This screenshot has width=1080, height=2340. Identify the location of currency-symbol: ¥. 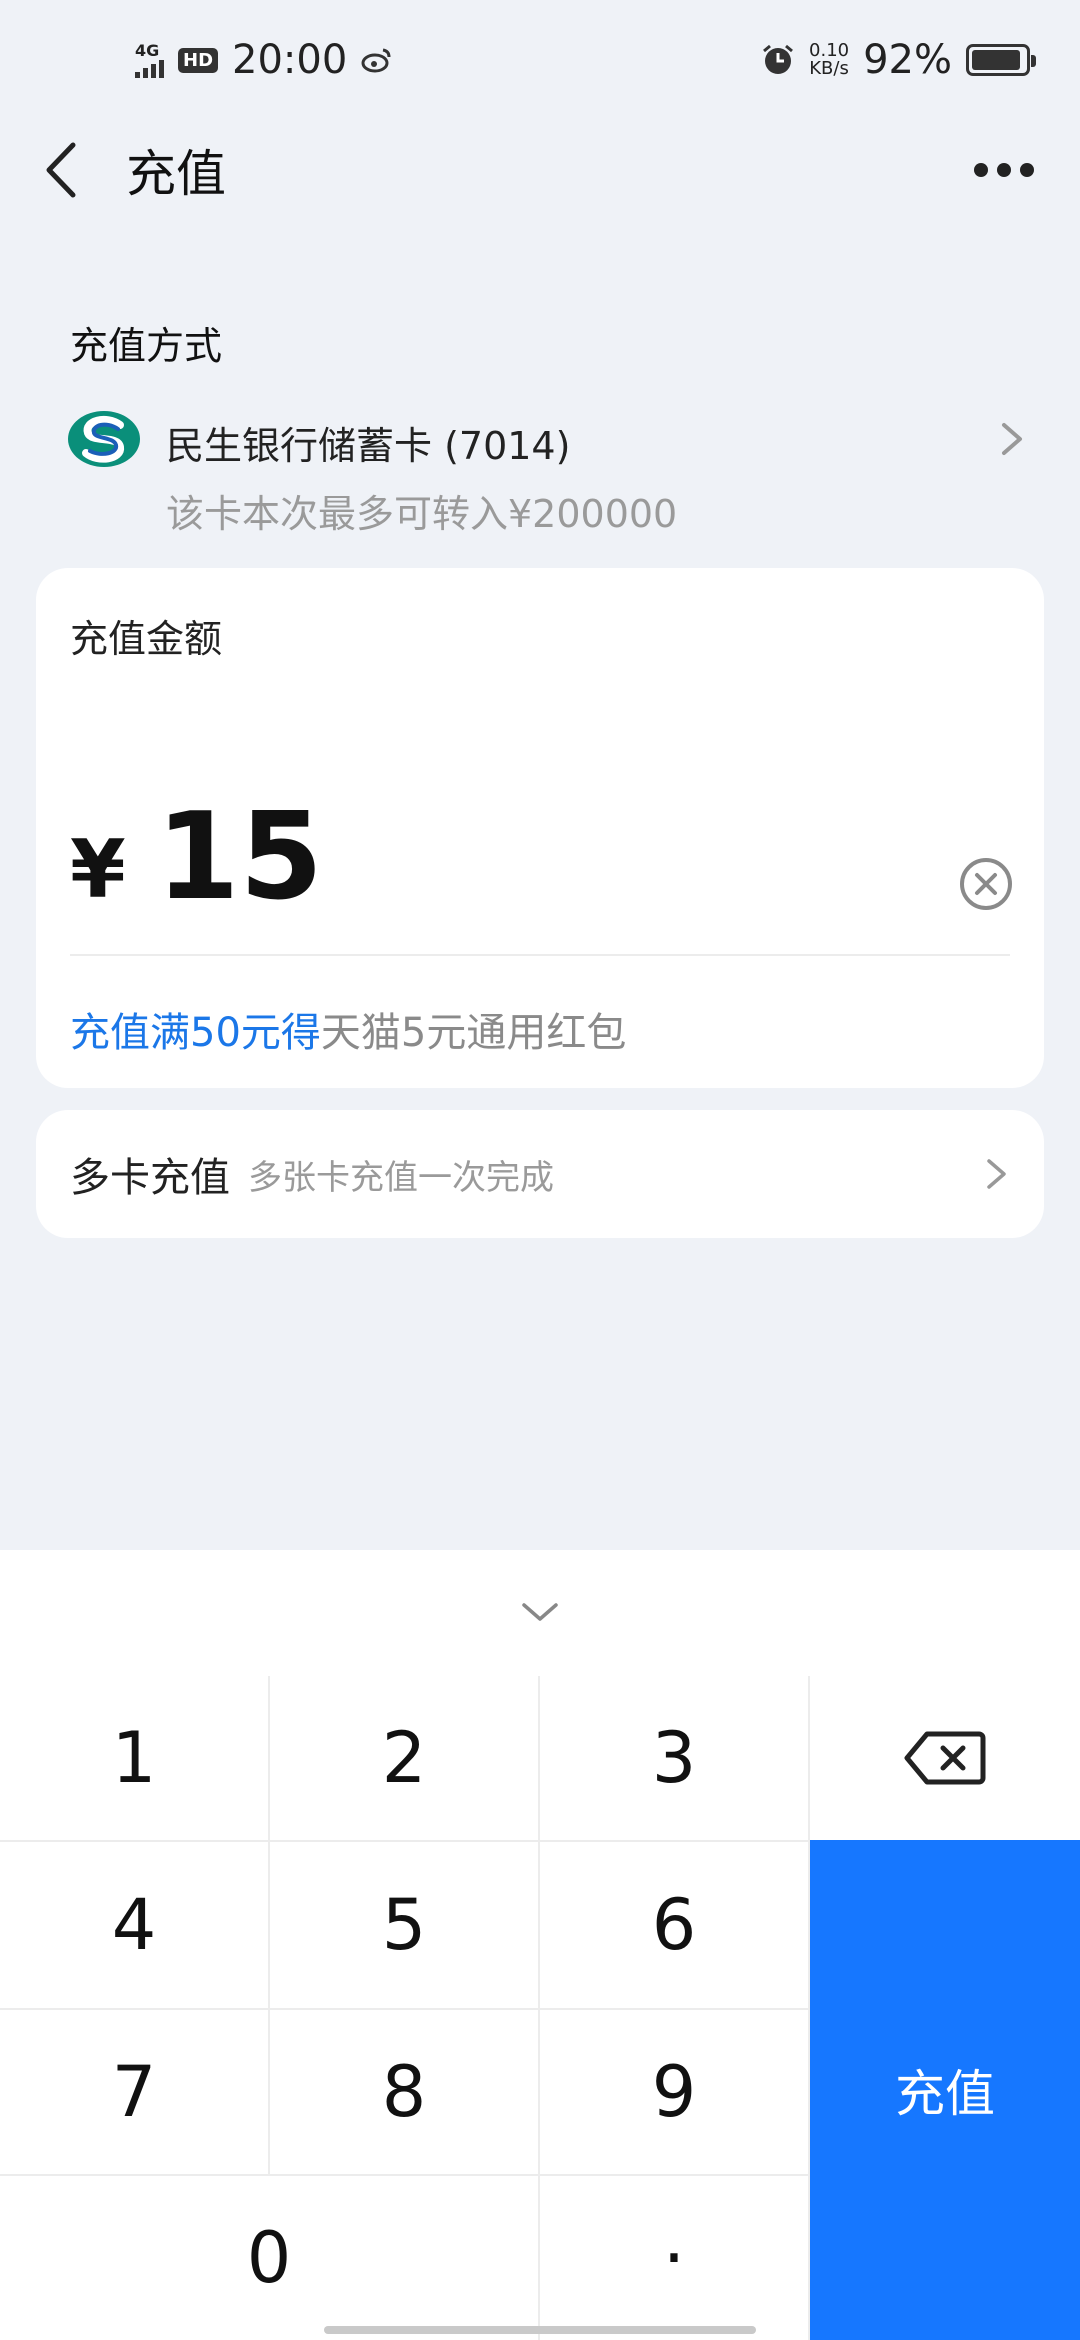
(98, 869).